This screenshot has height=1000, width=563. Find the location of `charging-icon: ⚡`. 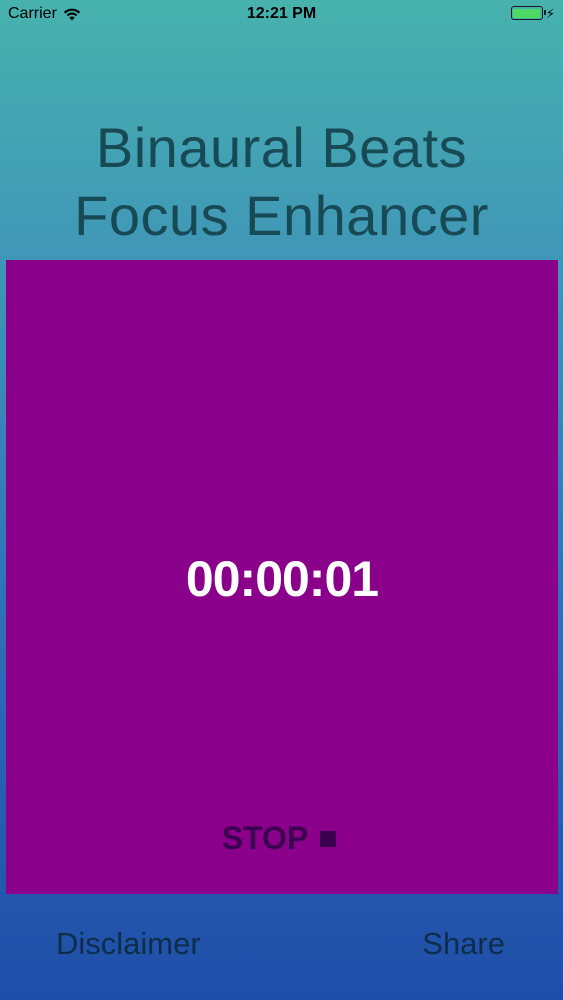

charging-icon: ⚡ is located at coordinates (550, 13).